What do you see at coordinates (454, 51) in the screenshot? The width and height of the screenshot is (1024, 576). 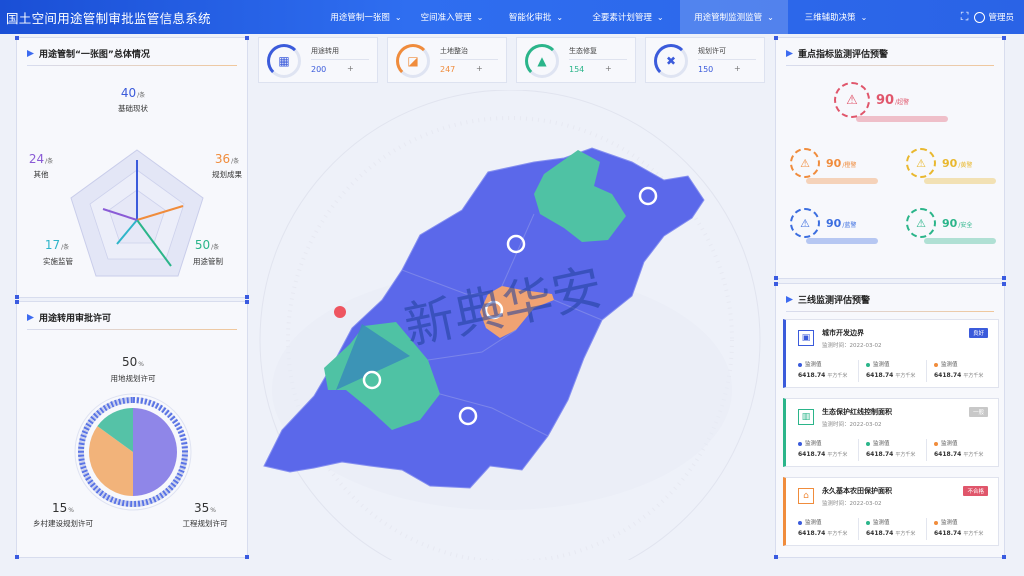 I see `stat-name: 土地整治` at bounding box center [454, 51].